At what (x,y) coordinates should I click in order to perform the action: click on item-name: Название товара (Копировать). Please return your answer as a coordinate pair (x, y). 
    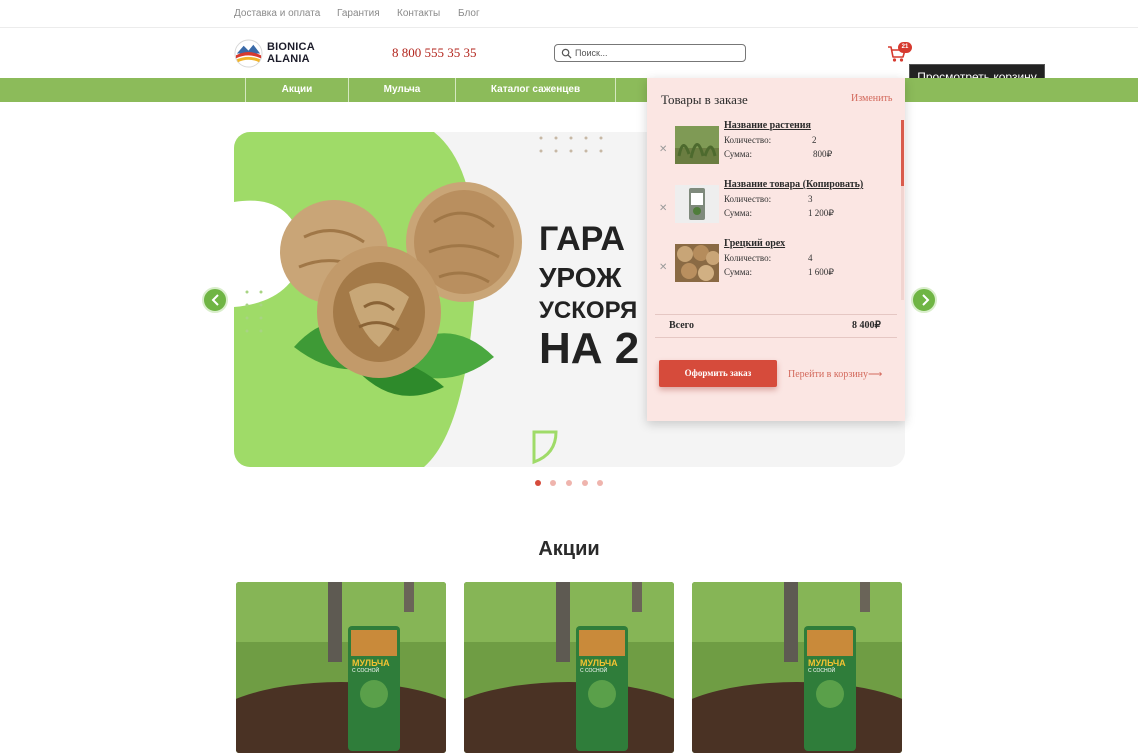
    Looking at the image, I should click on (793, 184).